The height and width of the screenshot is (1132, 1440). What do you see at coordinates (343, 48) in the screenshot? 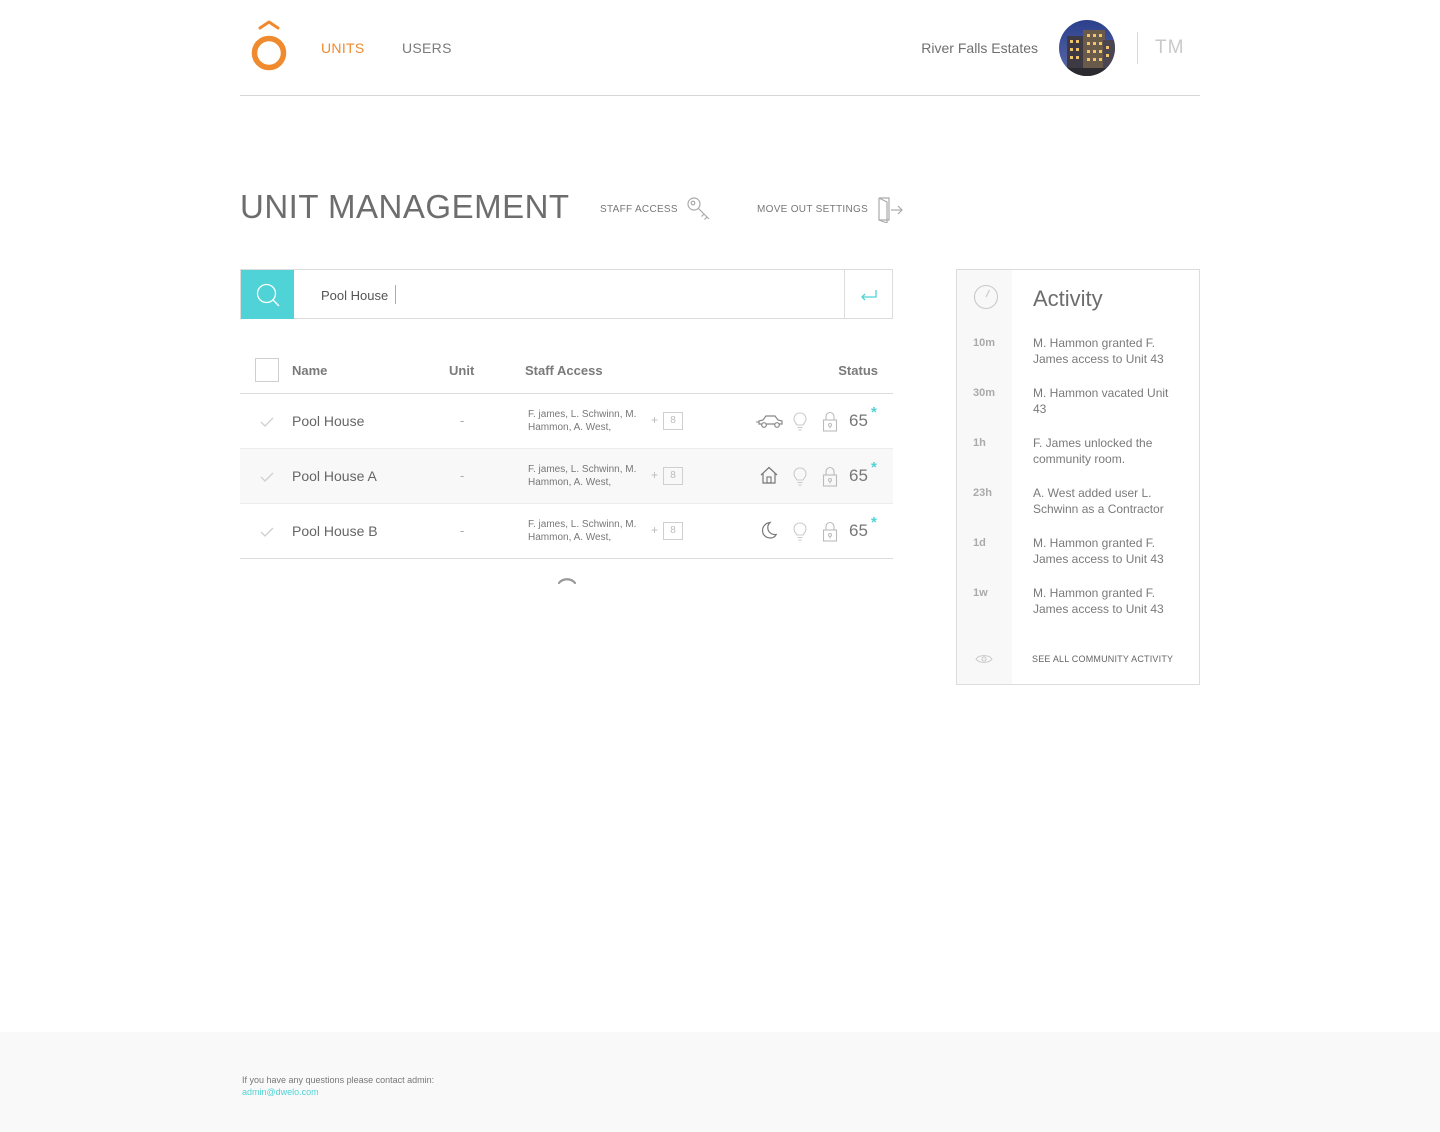
I see `nav-units: UNITS` at bounding box center [343, 48].